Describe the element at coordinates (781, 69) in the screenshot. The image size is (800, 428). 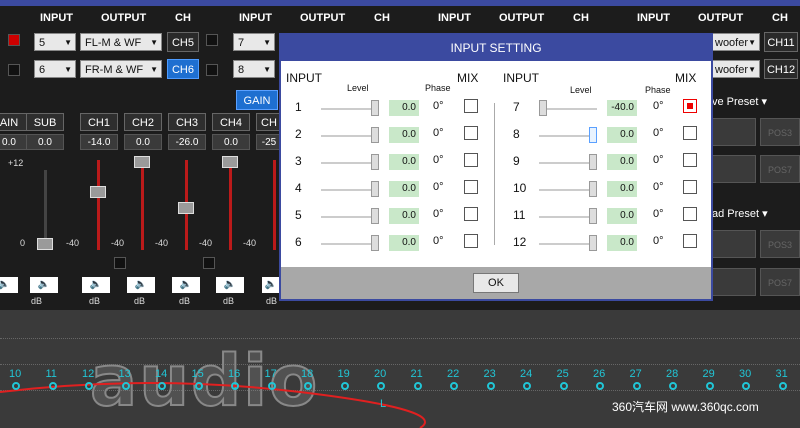
I see `ch12-button: CH12` at that location.